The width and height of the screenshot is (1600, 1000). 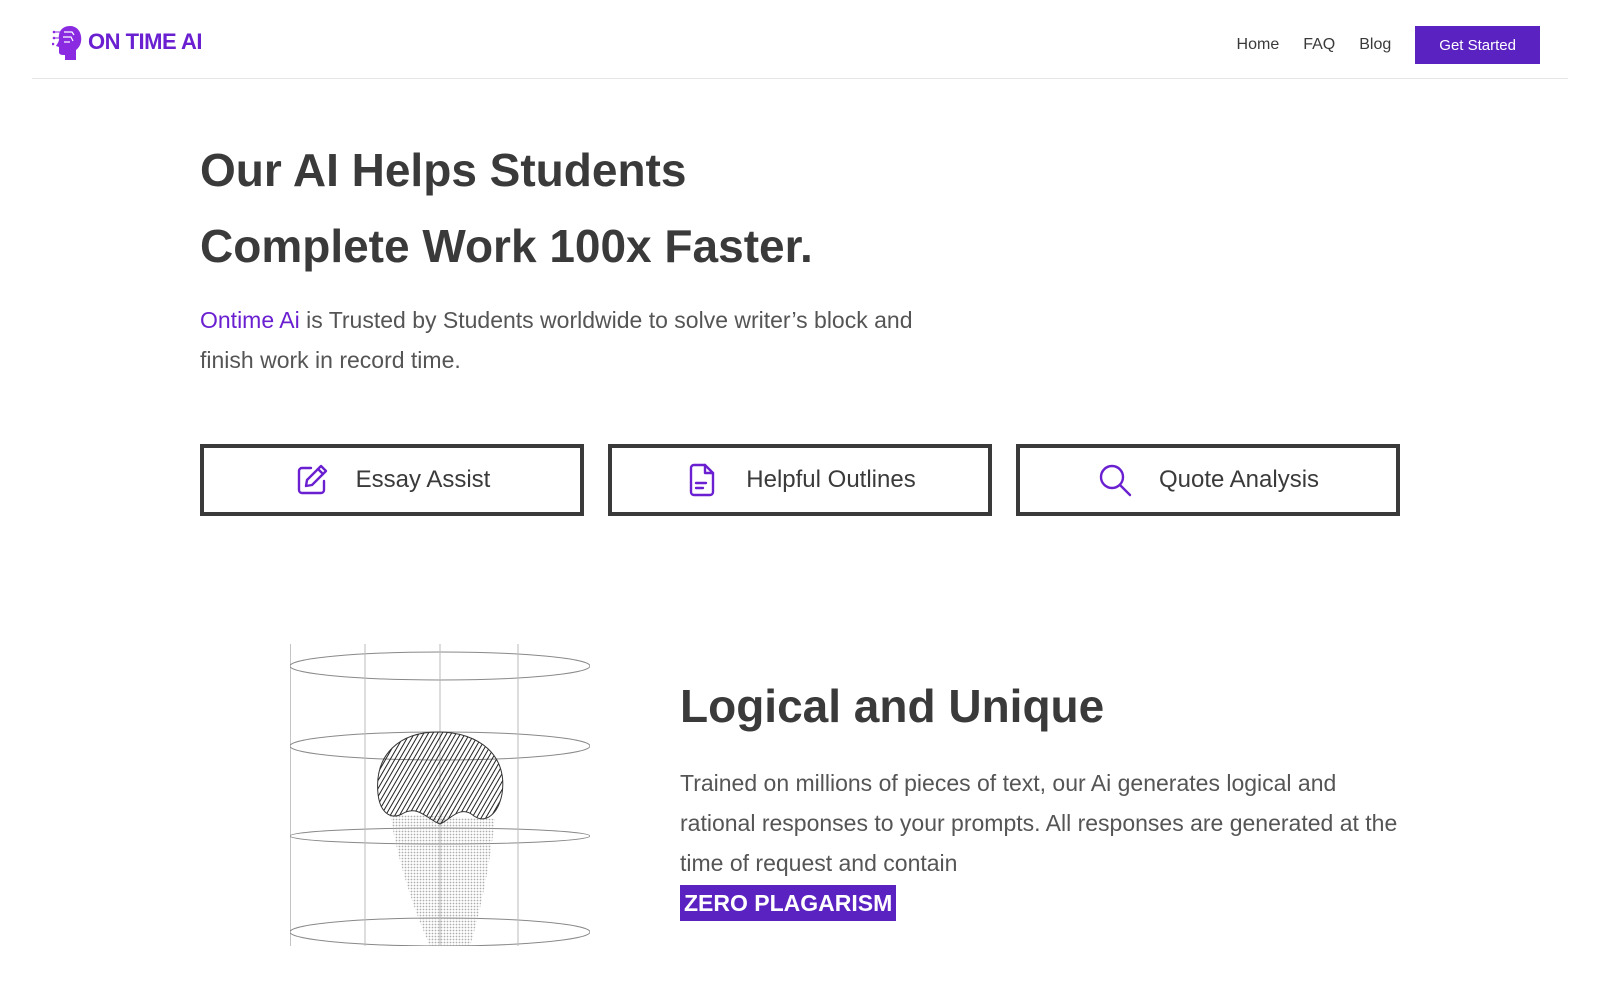 I want to click on helpful-outlines-label: Helpful Outlines, so click(x=831, y=479).